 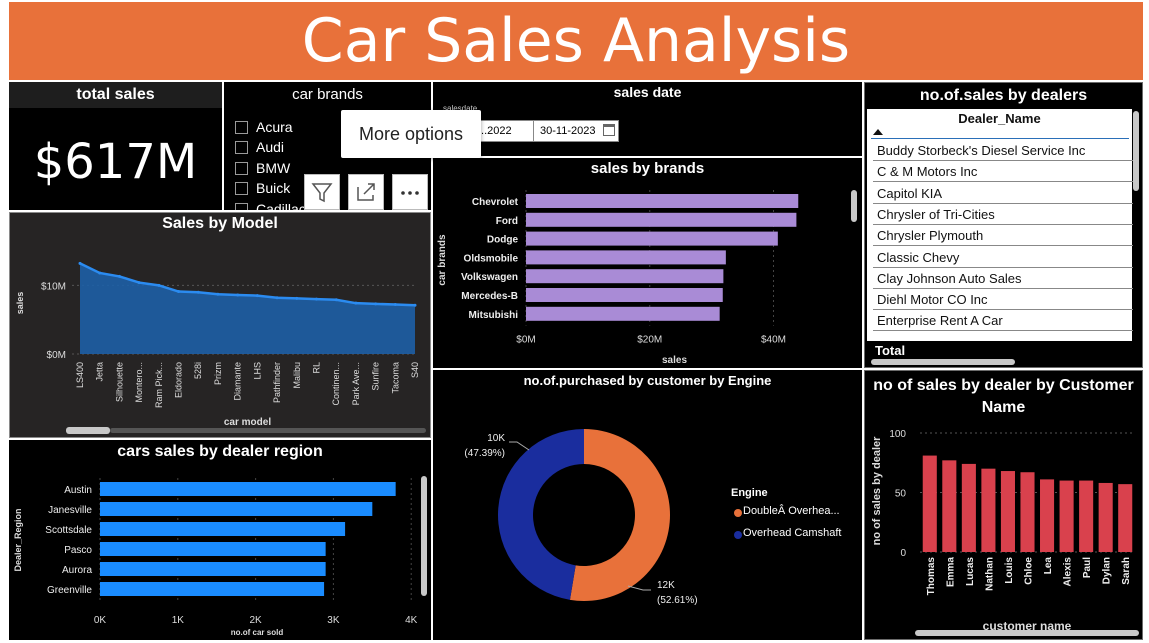 What do you see at coordinates (541, 514) in the screenshot?
I see `donut-slice` at bounding box center [541, 514].